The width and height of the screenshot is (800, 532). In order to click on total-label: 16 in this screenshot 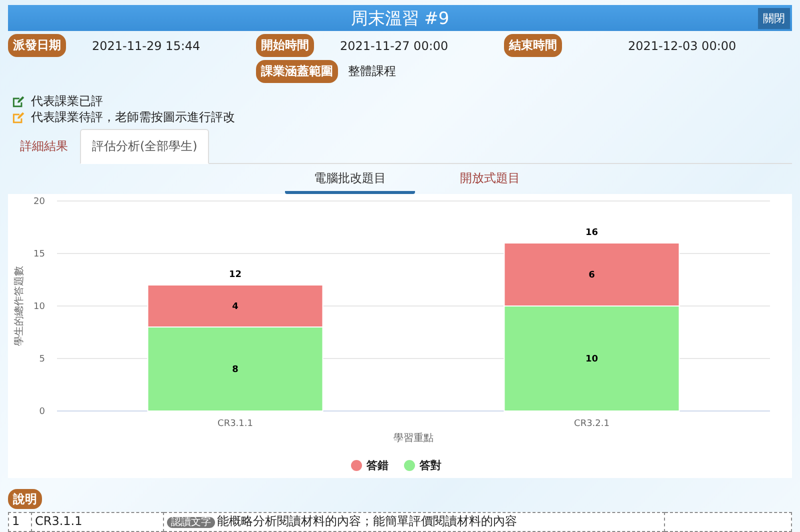, I will do `click(591, 233)`.